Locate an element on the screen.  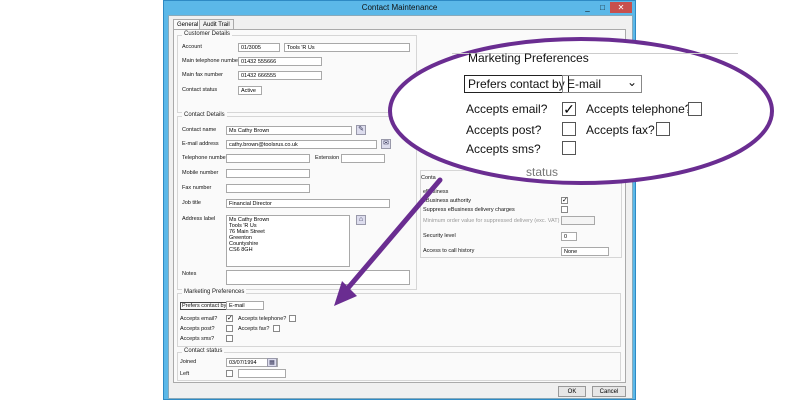
callout-accepts-telephone-checkbox is located at coordinates (695, 109).